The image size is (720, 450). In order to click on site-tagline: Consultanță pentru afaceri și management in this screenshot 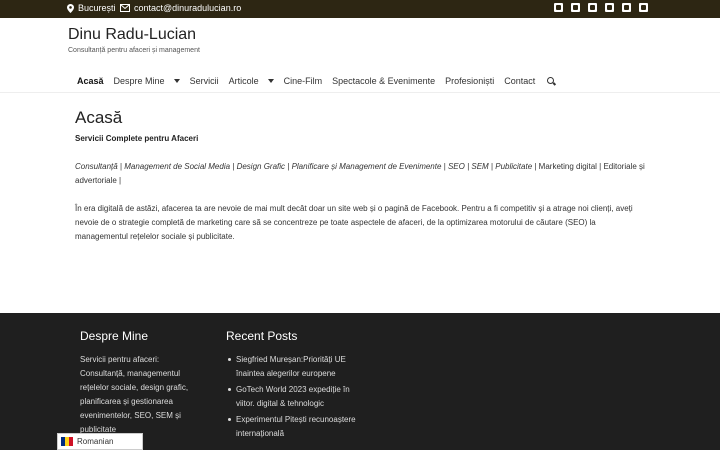, I will do `click(134, 50)`.